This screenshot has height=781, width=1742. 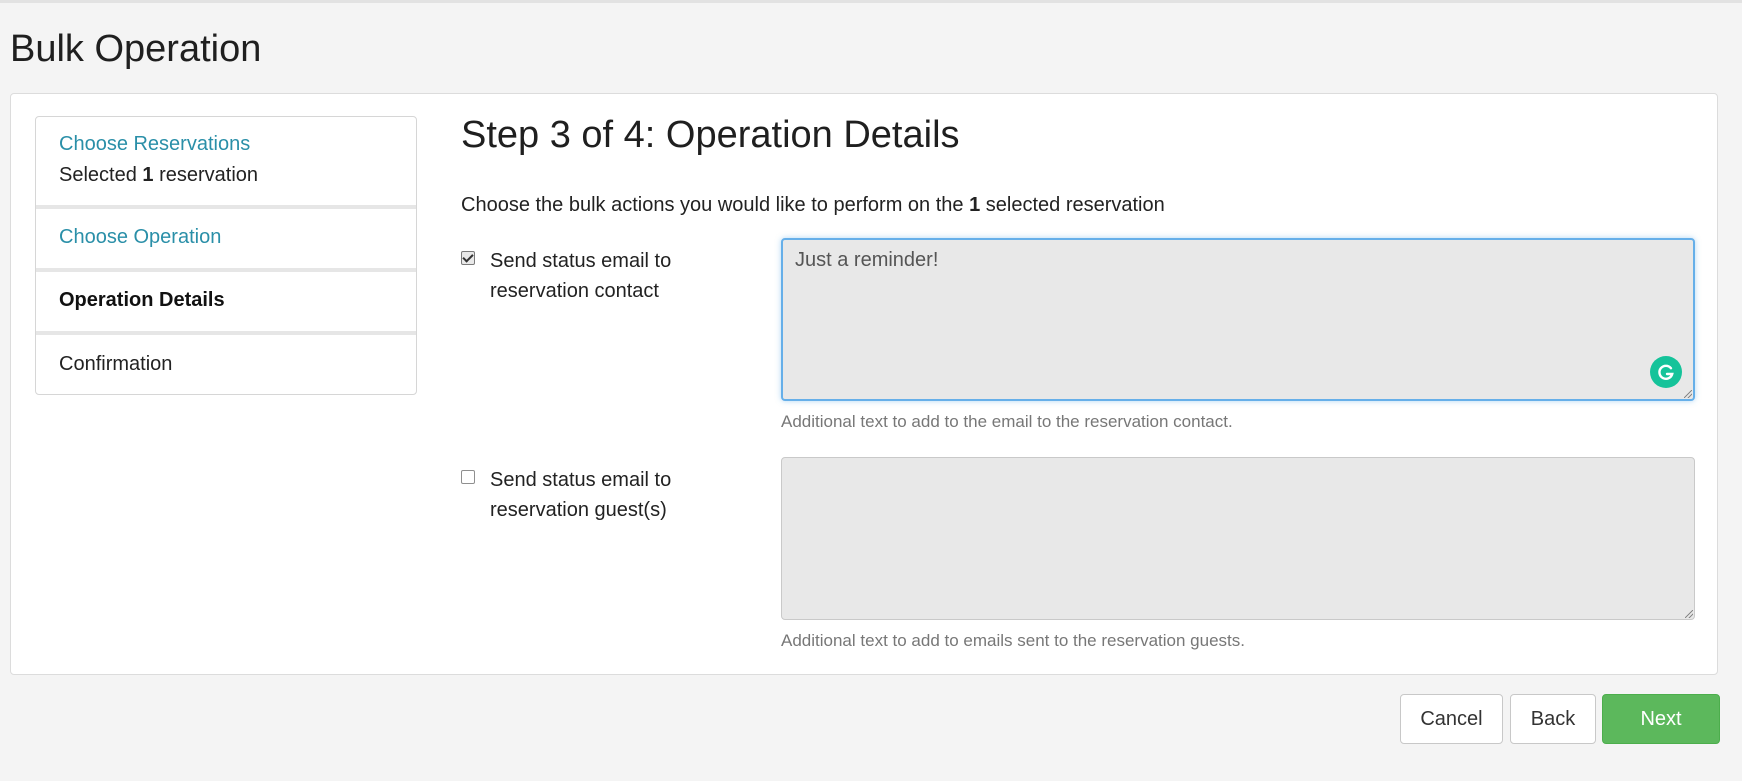 I want to click on step-choose-reservations-link: Choose Reservations, so click(x=226, y=144).